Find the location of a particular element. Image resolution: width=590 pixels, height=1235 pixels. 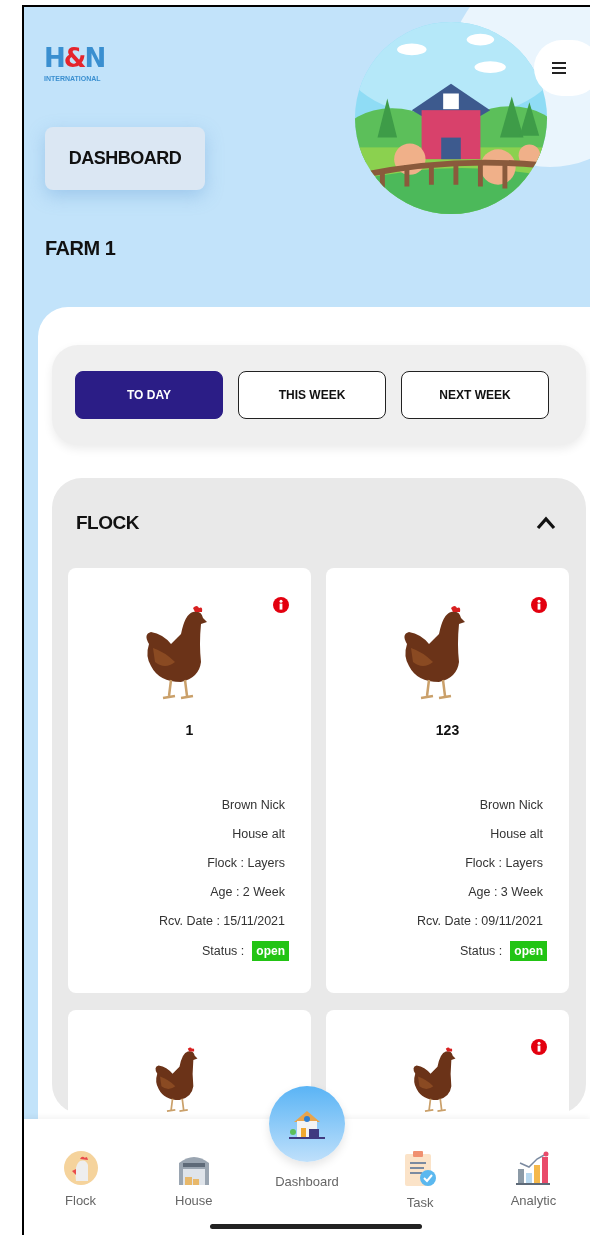

bar-chart-icon is located at coordinates (533, 1168).